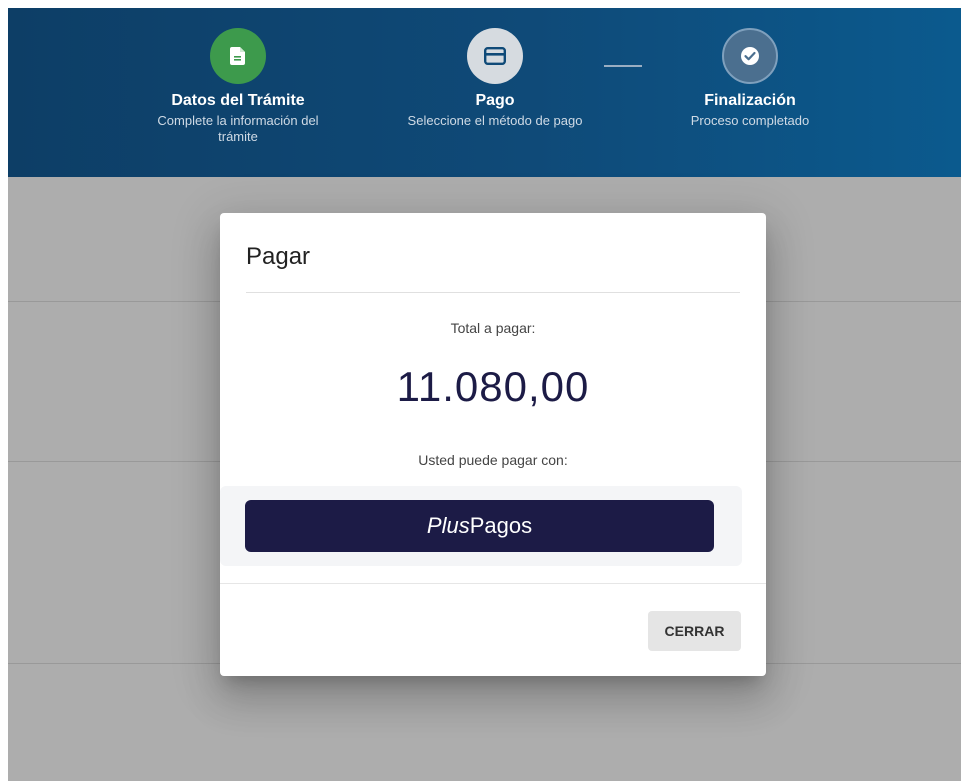  I want to click on check-circle-icon, so click(750, 56).